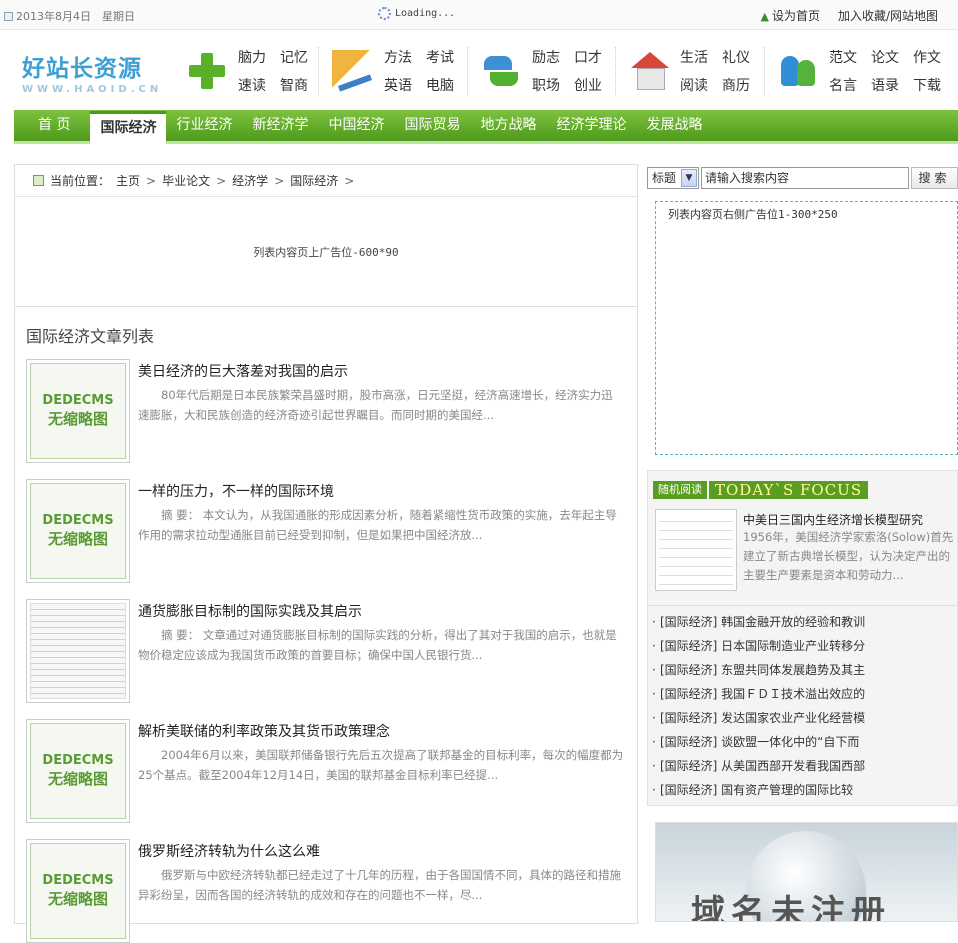 Image resolution: width=958 pixels, height=943 pixels. What do you see at coordinates (252, 57) in the screenshot?
I see `header-link: 脑力` at bounding box center [252, 57].